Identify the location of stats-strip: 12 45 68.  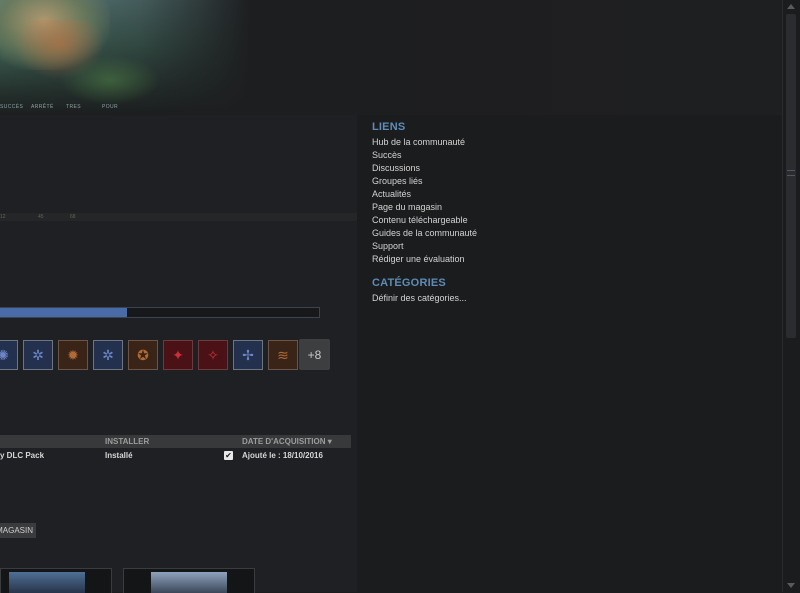
(178, 217).